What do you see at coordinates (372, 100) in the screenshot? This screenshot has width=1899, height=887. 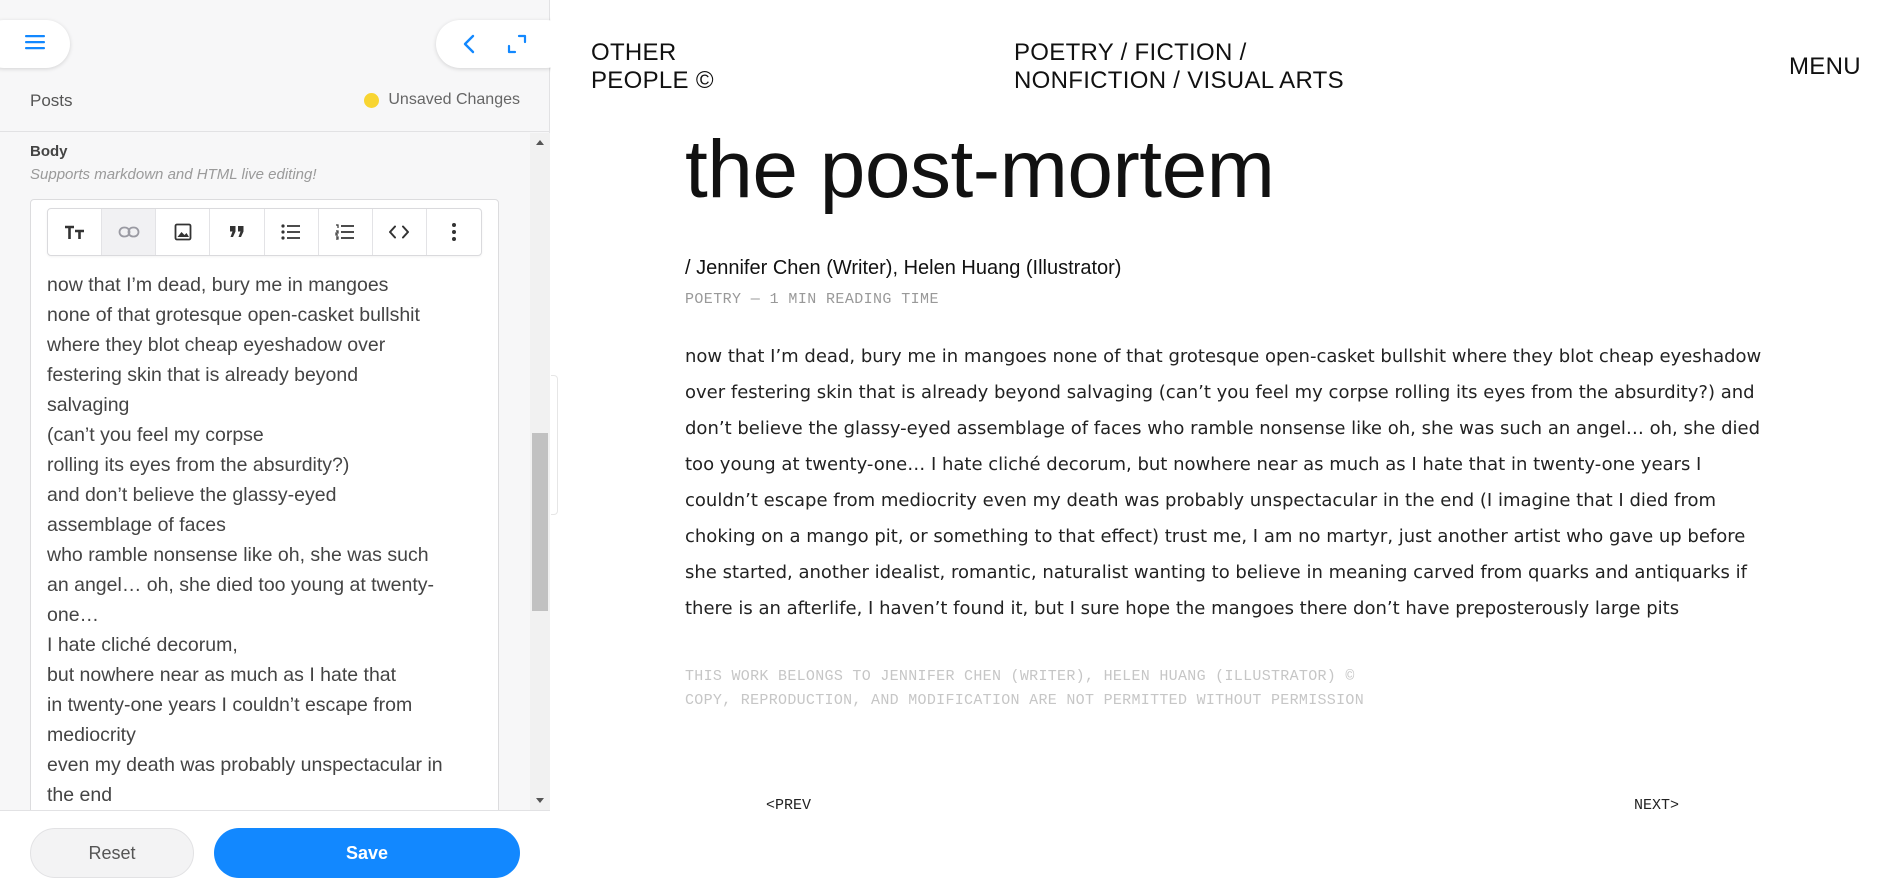 I see `status-dot` at bounding box center [372, 100].